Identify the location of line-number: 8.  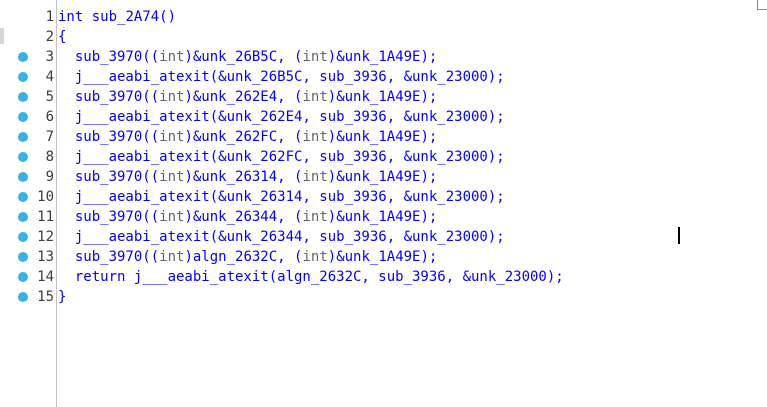
(49, 157).